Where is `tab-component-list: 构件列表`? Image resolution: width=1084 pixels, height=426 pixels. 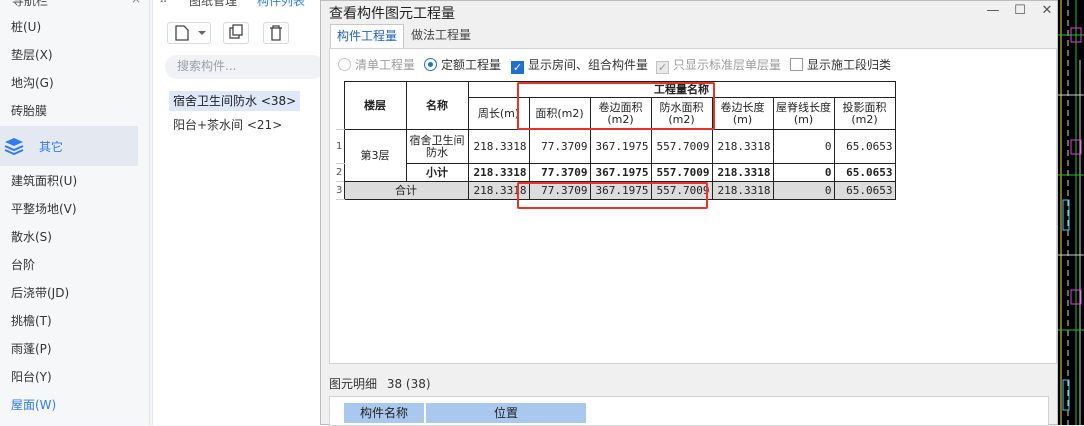 tab-component-list: 构件列表 is located at coordinates (281, 4).